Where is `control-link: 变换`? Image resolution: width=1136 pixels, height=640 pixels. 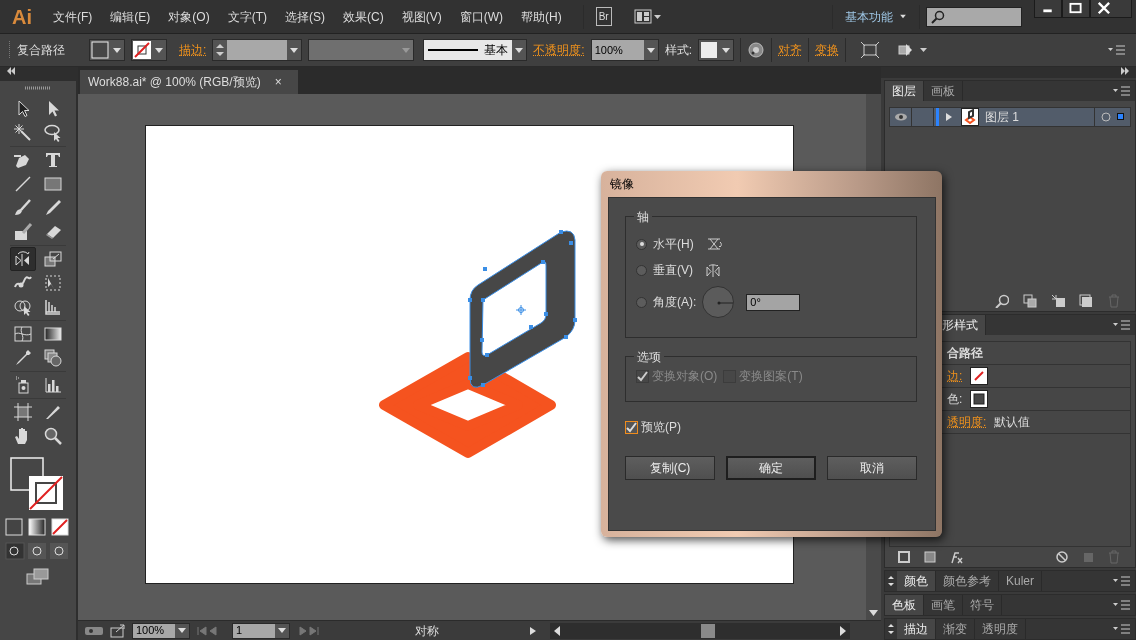 control-link: 变换 is located at coordinates (827, 50).